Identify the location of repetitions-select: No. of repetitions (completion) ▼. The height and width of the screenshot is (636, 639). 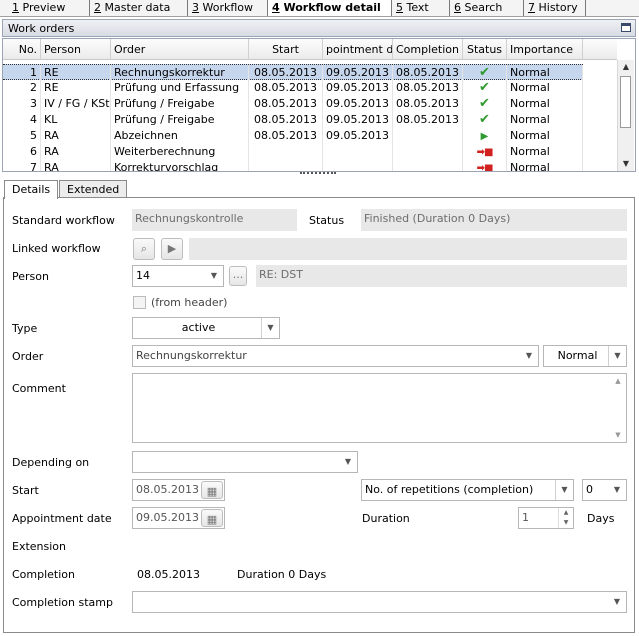
(467, 490).